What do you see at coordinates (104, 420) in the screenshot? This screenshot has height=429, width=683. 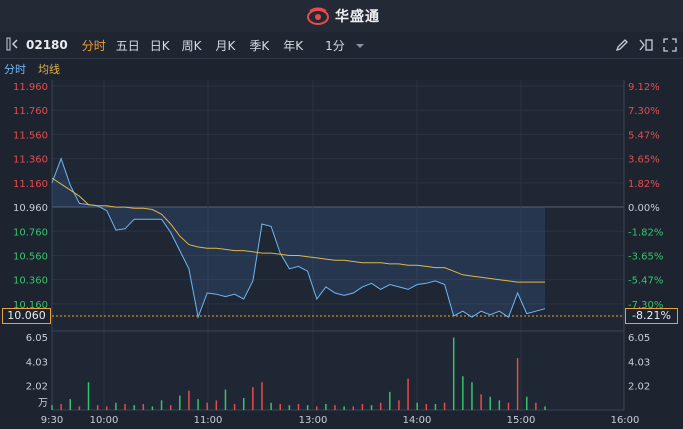 I see `time-tick-label: 10:00` at bounding box center [104, 420].